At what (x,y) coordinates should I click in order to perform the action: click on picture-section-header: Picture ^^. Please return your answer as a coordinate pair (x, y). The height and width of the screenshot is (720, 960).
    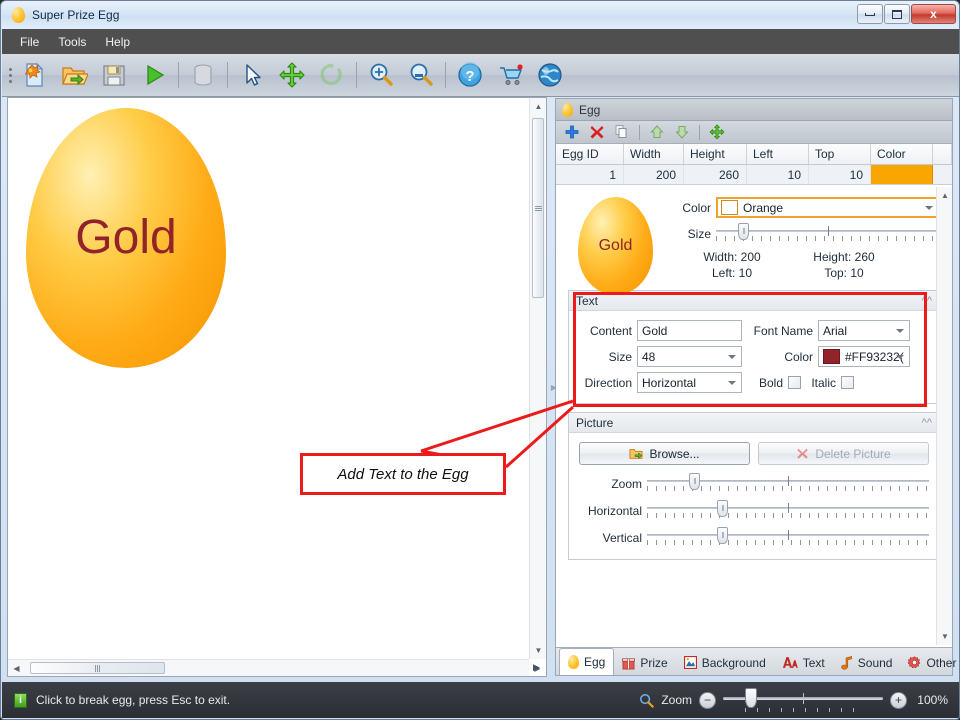
    Looking at the image, I should click on (754, 423).